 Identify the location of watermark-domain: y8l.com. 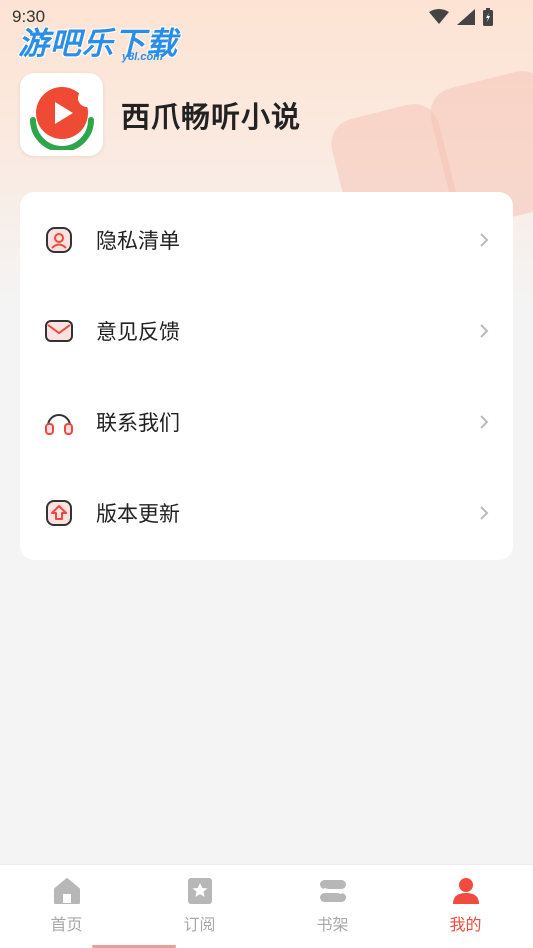
(142, 57).